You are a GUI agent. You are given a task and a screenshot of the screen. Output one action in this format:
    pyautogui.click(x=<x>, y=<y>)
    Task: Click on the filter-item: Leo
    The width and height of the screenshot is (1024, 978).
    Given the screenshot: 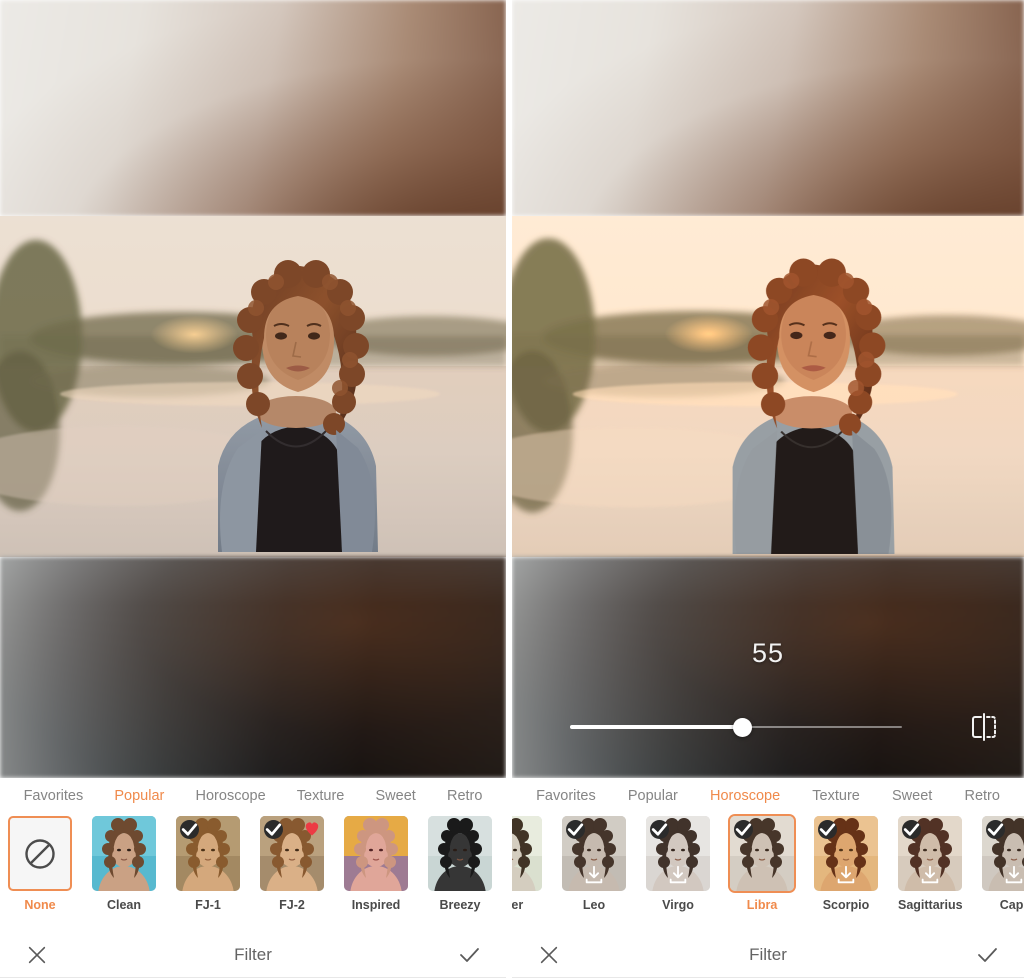 What is the action you would take?
    pyautogui.click(x=594, y=864)
    